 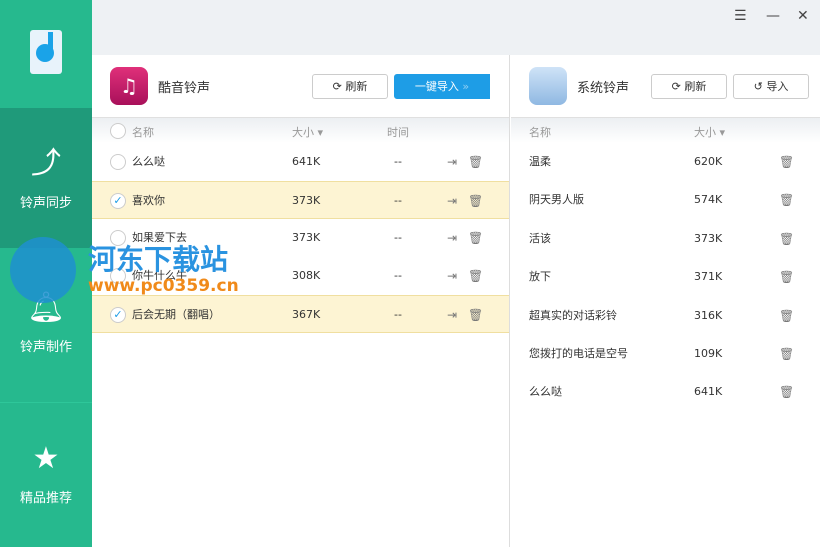 I want to click on table-header: 名称 大小 ▾ 时间, so click(x=300, y=130).